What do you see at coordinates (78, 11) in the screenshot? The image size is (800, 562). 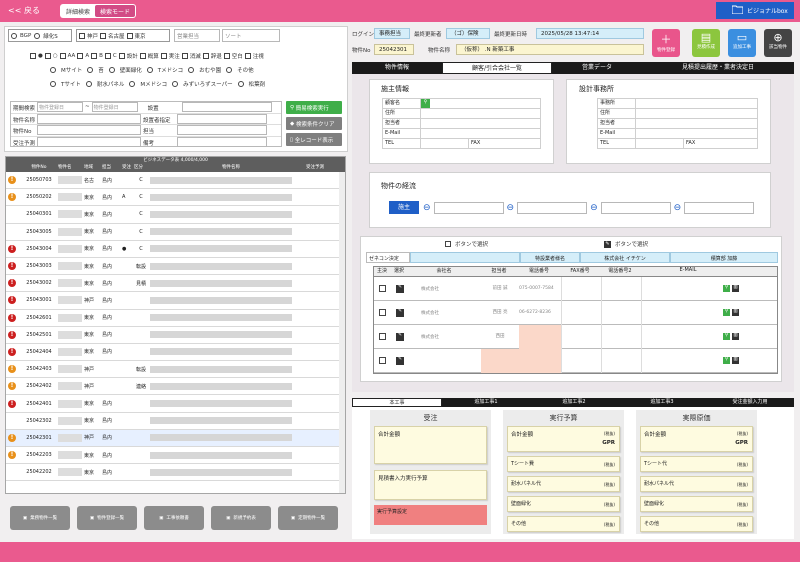 I see `mode-detail: 詳細検索` at bounding box center [78, 11].